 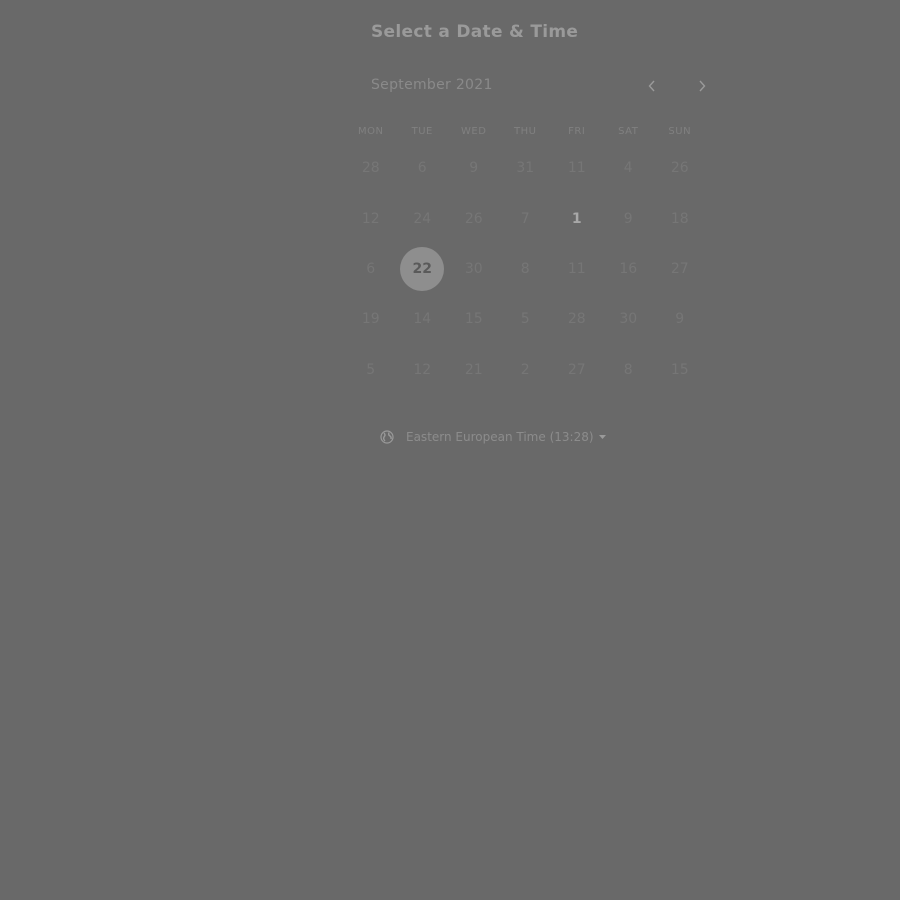 What do you see at coordinates (577, 131) in the screenshot?
I see `weekday-label: FRI` at bounding box center [577, 131].